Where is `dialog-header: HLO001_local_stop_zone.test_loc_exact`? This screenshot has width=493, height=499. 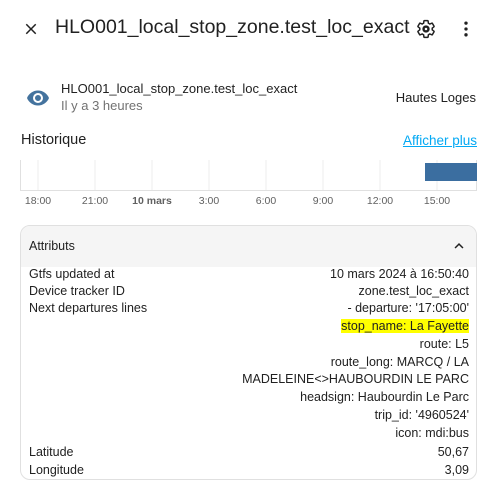 dialog-header: HLO001_local_stop_zone.test_loc_exact is located at coordinates (246, 29).